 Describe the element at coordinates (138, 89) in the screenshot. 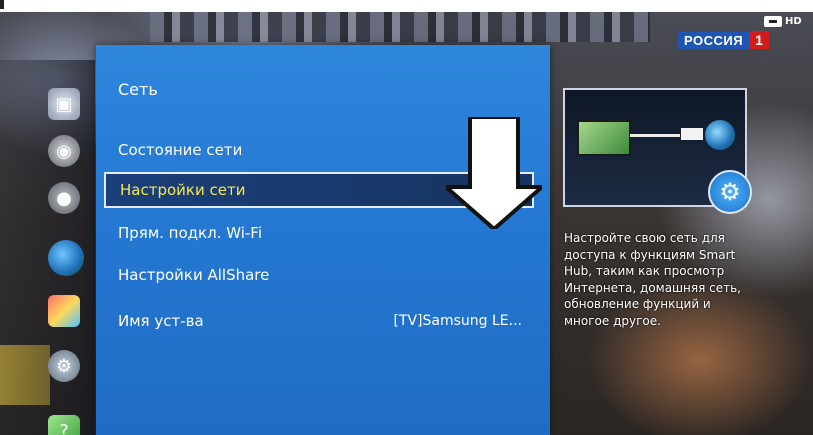

I see `panel-title: Сеть` at that location.